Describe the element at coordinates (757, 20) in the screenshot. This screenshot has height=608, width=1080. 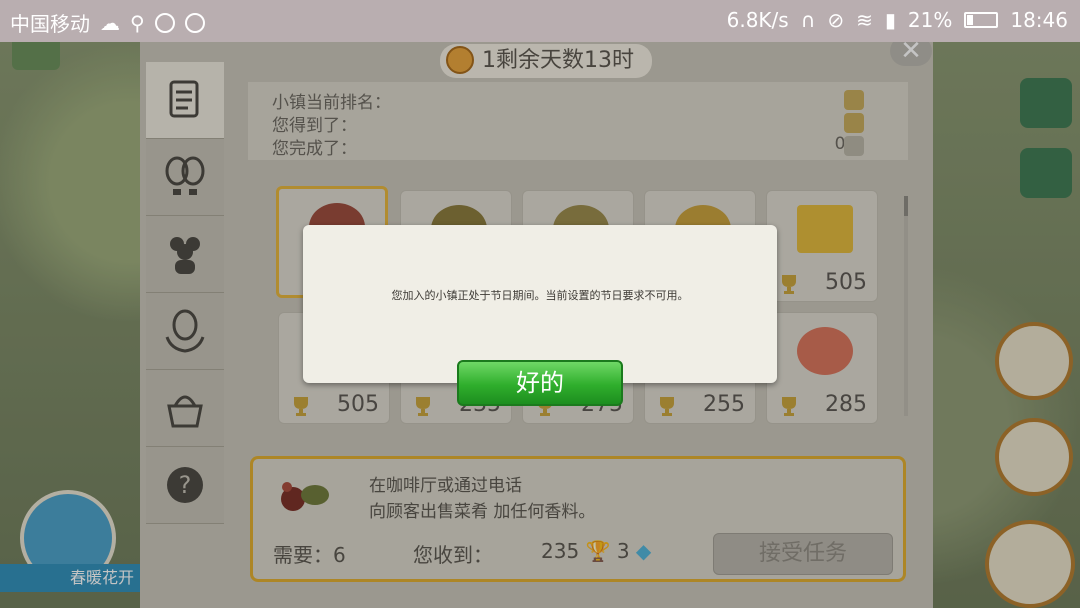
I see `network-speed: 6.8K/s` at that location.